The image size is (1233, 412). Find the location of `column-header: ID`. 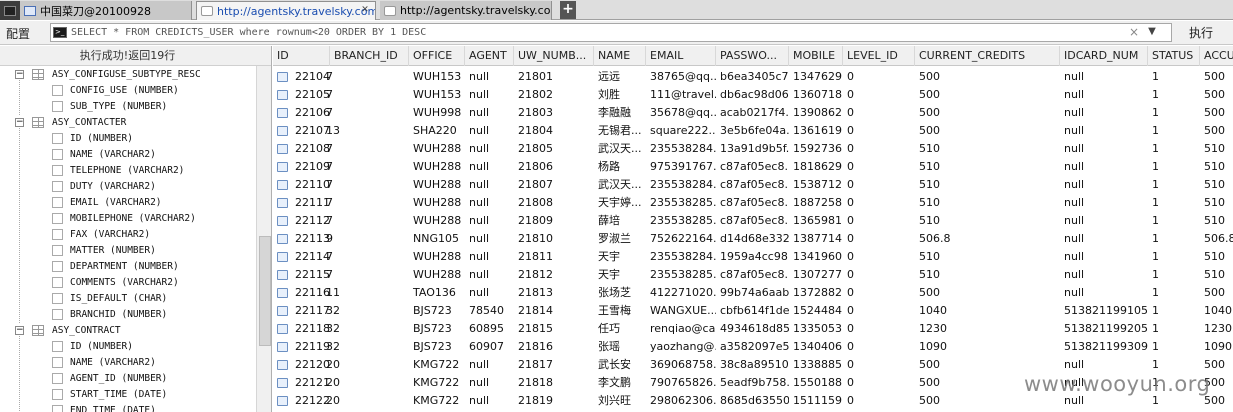

column-header: ID is located at coordinates (301, 56).